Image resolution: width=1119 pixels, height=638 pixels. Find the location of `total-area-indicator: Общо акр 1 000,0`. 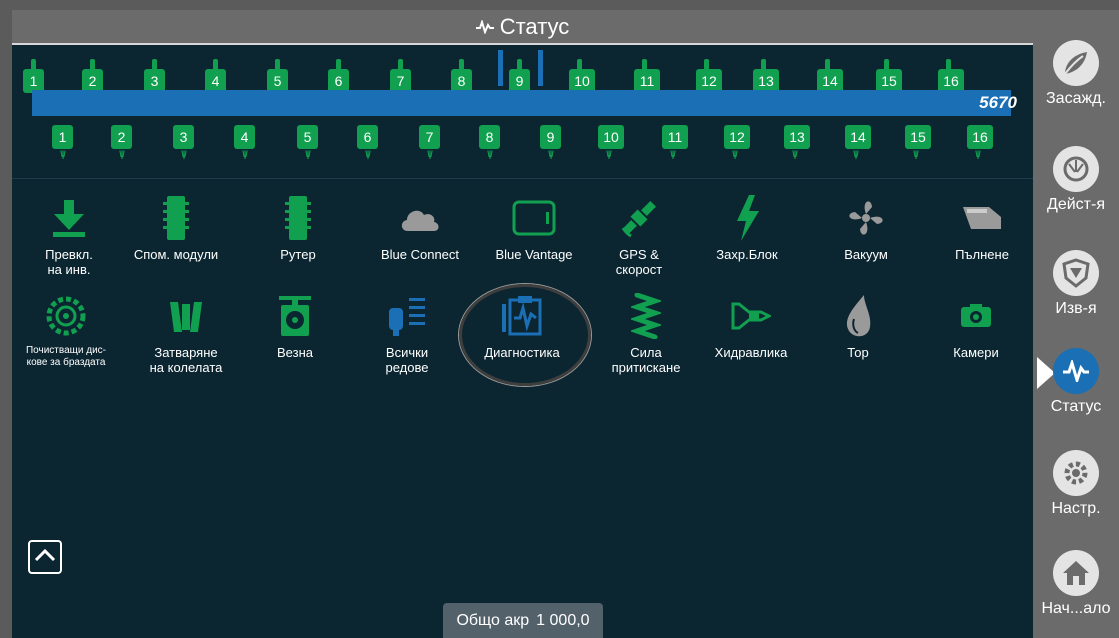

total-area-indicator: Общо акр 1 000,0 is located at coordinates (523, 620).